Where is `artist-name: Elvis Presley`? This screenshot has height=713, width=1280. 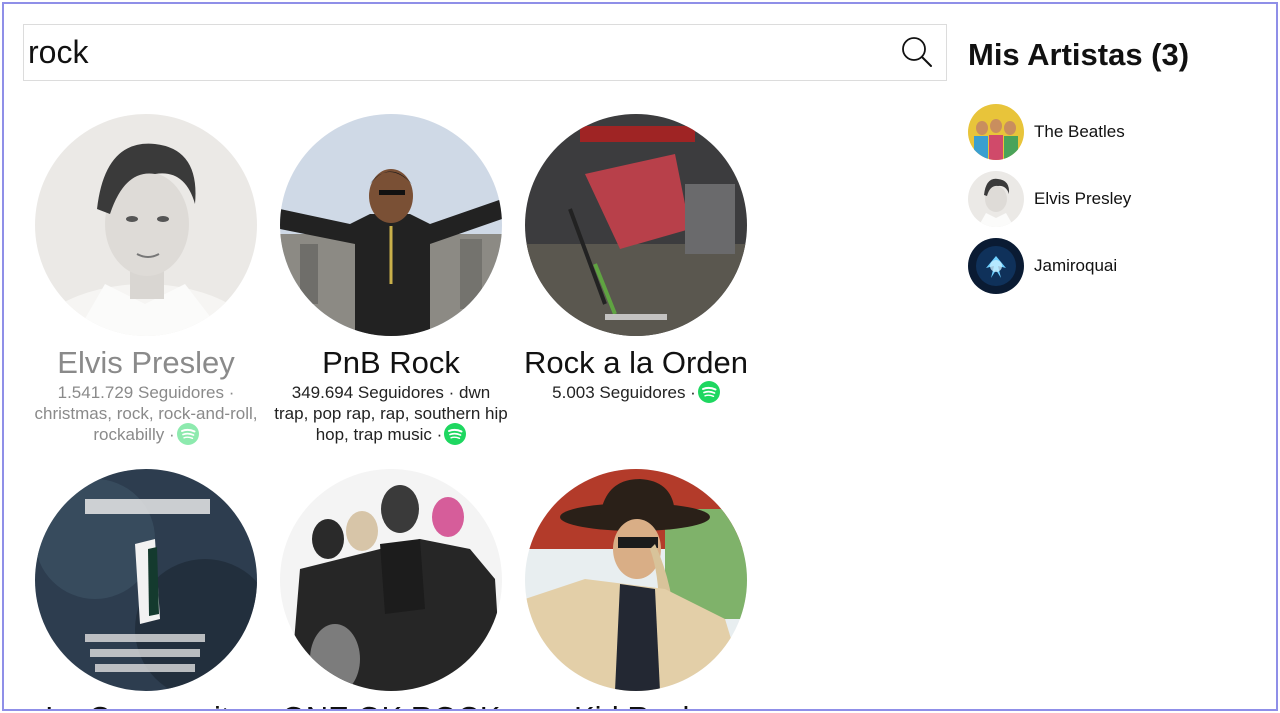
artist-name: Elvis Presley is located at coordinates (146, 362).